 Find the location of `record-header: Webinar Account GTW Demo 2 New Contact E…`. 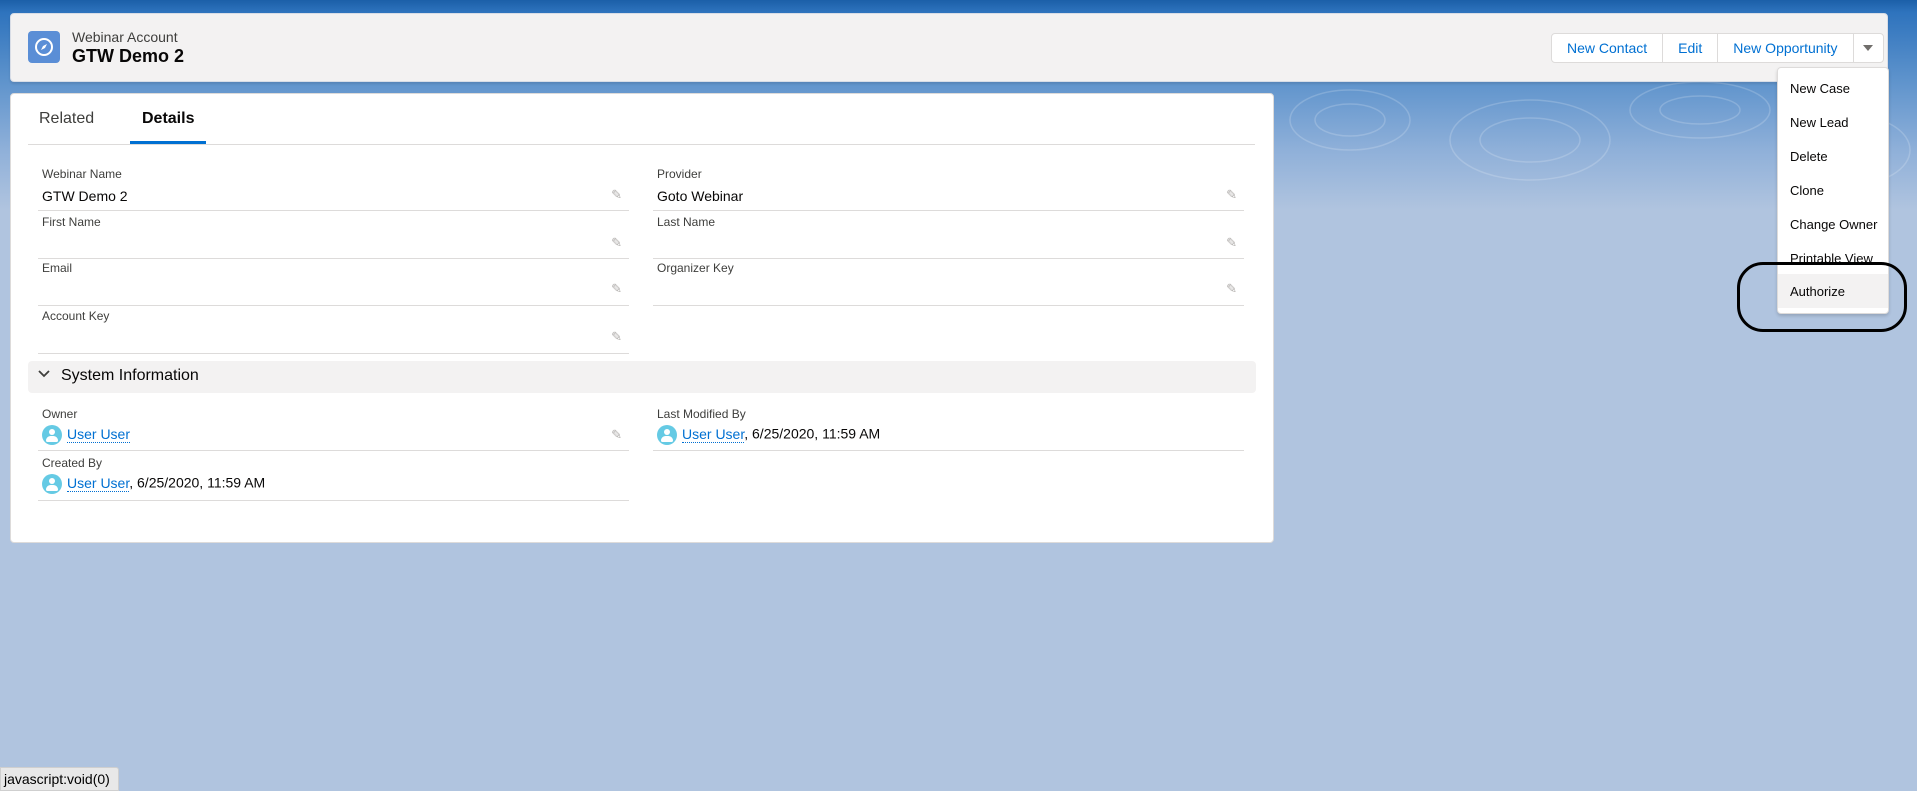

record-header: Webinar Account GTW Demo 2 New Contact E… is located at coordinates (949, 47).